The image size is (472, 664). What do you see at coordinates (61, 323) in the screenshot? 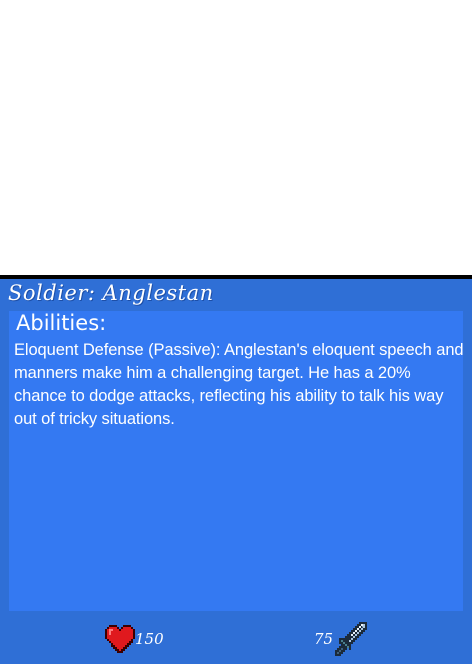
I see `abilities-heading: Abilities:` at bounding box center [61, 323].